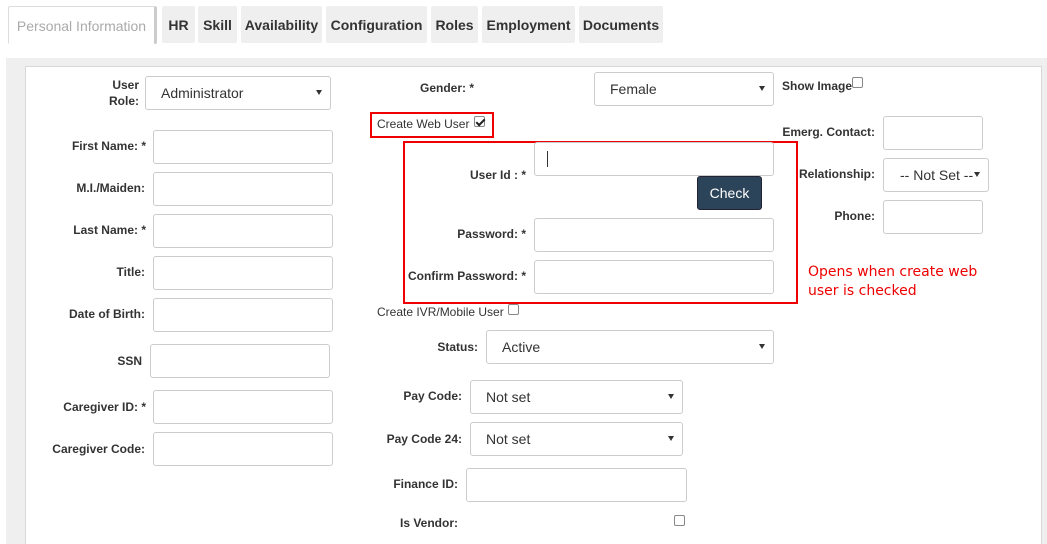  What do you see at coordinates (547, 159) in the screenshot?
I see `text-cursor` at bounding box center [547, 159].